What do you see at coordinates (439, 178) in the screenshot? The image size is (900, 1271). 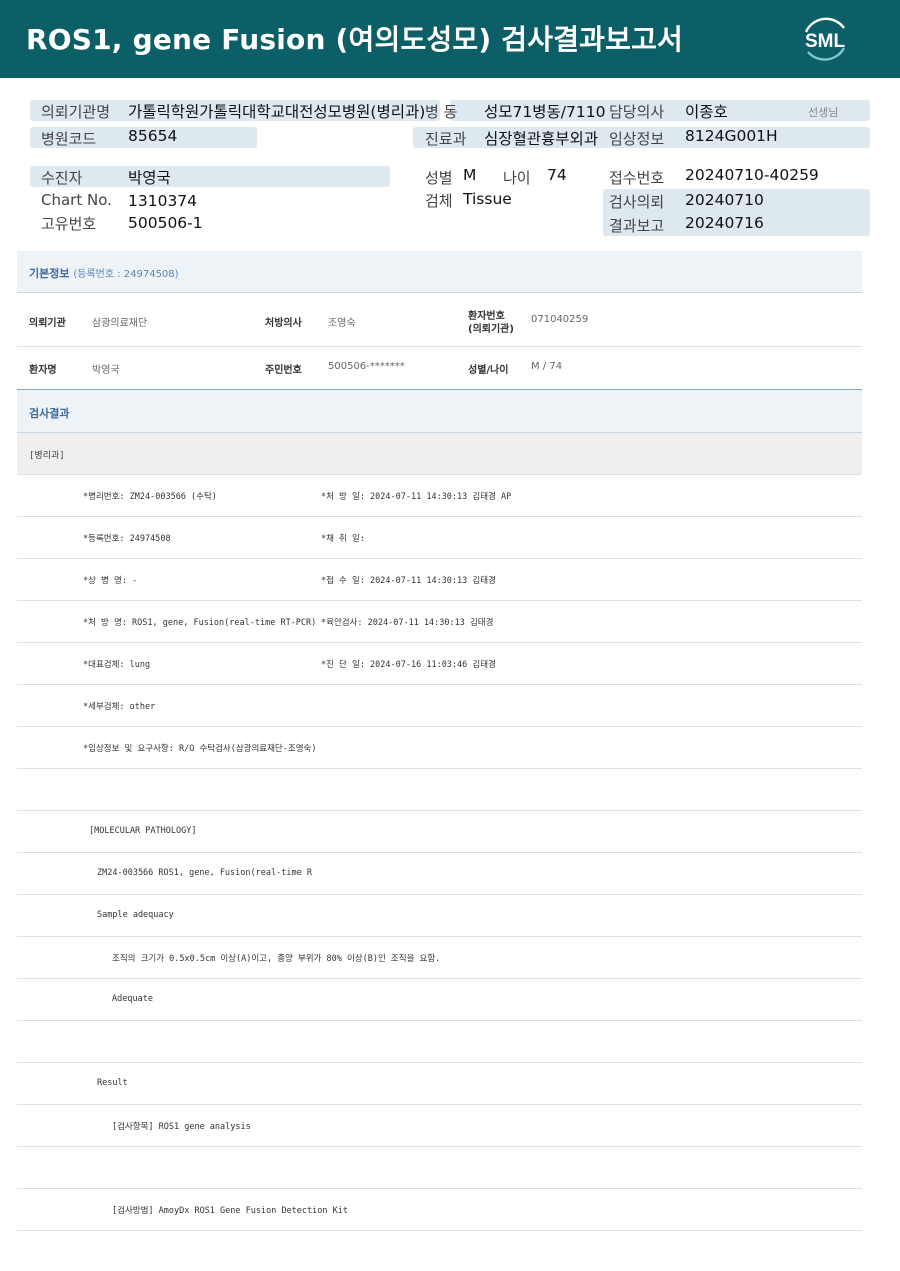 I see `sex-label: 성별` at bounding box center [439, 178].